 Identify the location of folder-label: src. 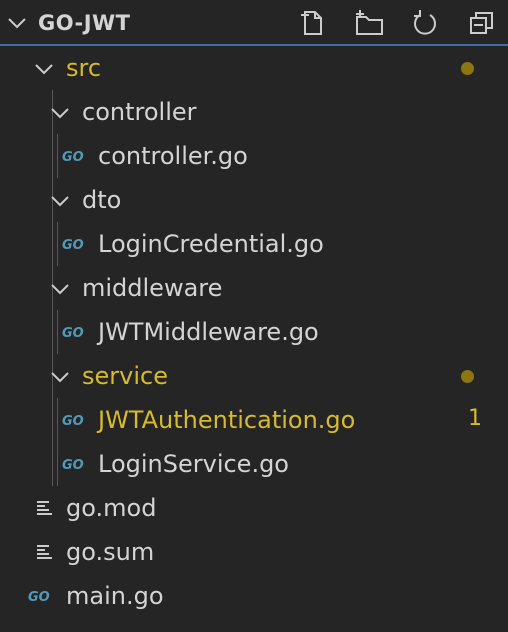
(84, 68).